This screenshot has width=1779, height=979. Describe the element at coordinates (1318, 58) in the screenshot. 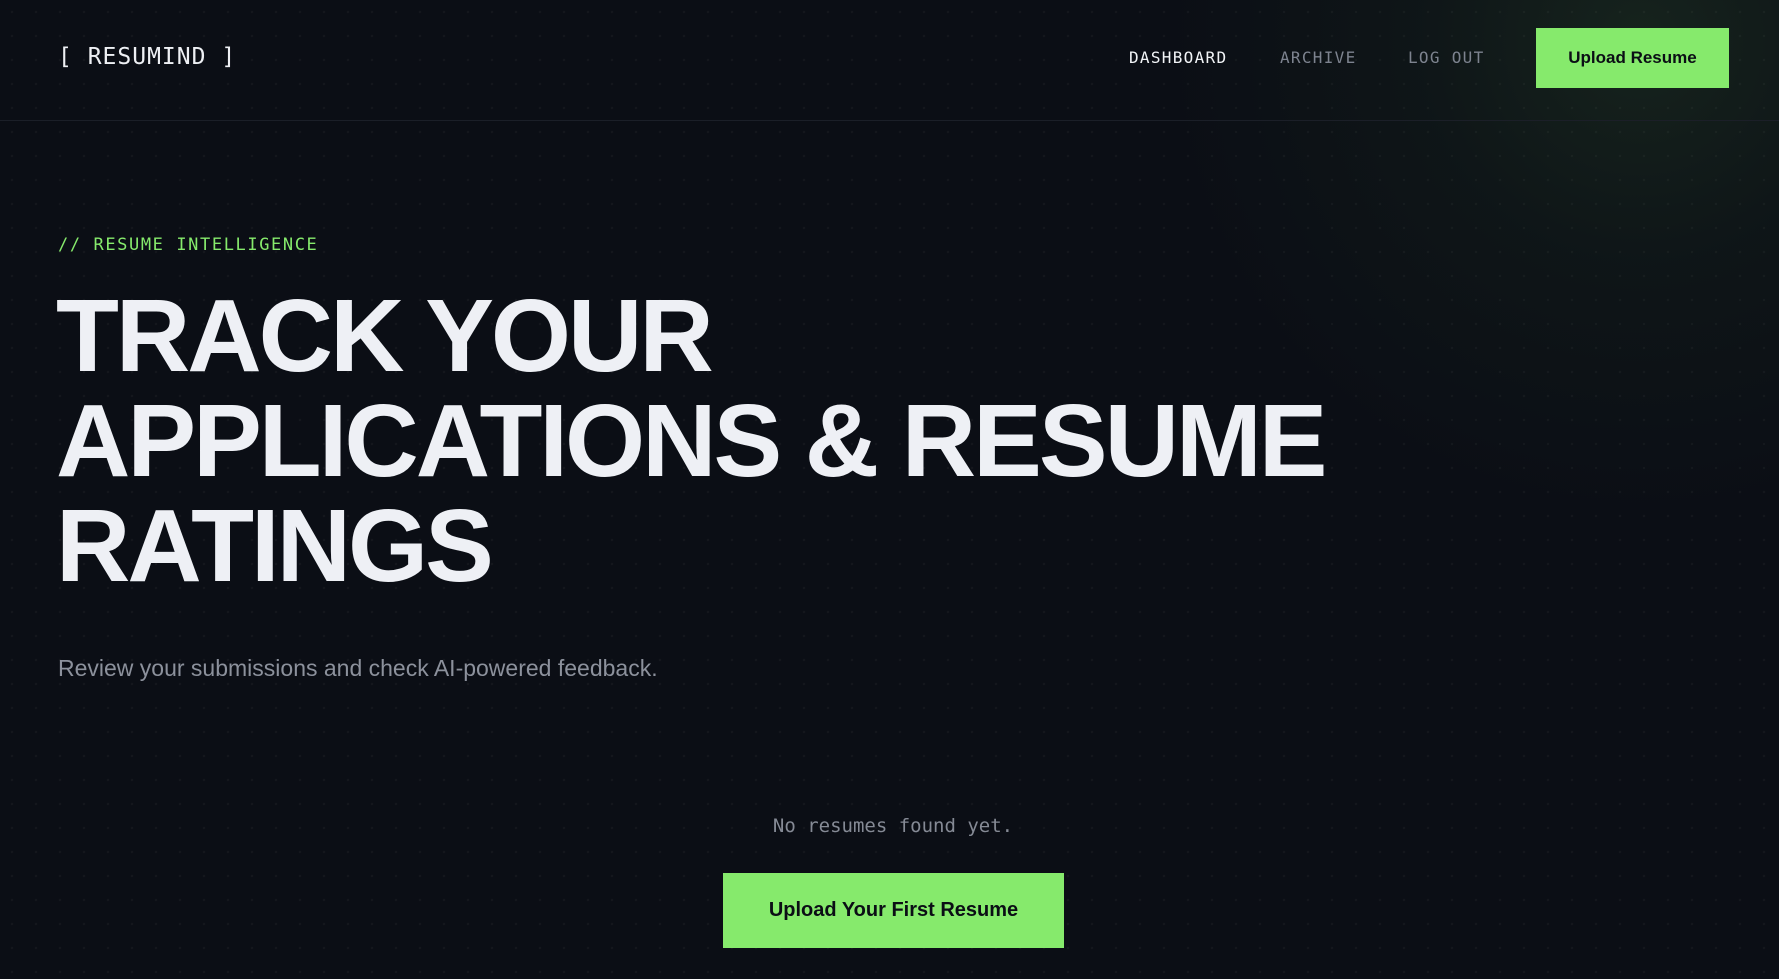

I see `nav-link-archive: ARCHIVE` at that location.